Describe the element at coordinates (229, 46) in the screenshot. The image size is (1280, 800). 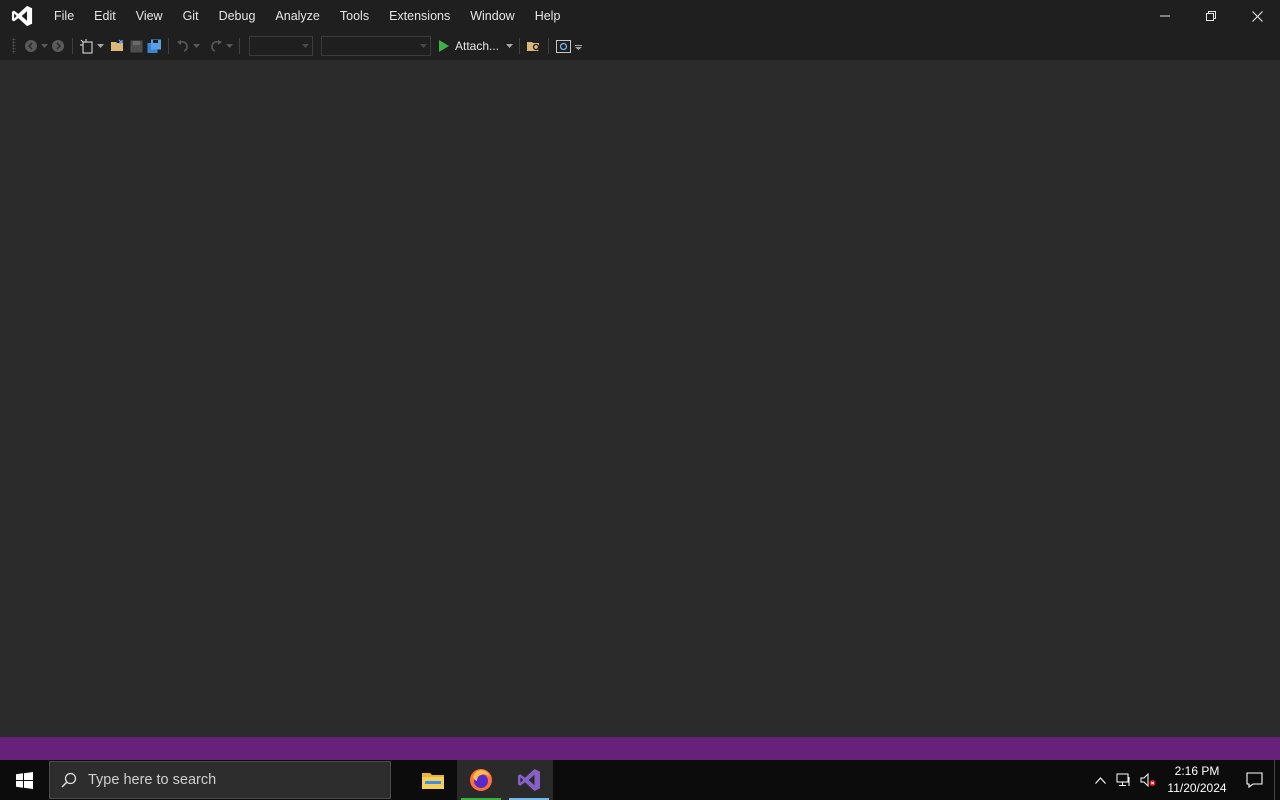
I see `redo-dropdown-icon` at that location.